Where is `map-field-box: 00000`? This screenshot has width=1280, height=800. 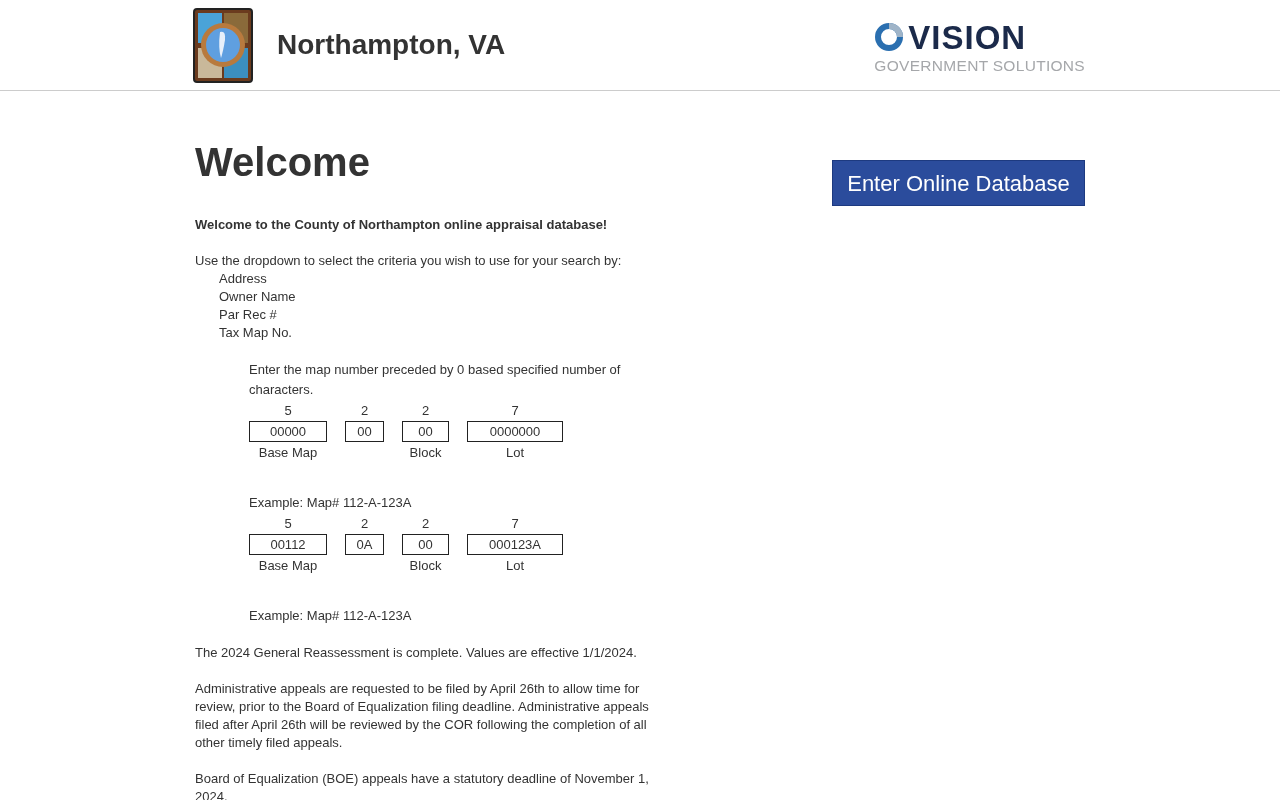 map-field-box: 00000 is located at coordinates (288, 431).